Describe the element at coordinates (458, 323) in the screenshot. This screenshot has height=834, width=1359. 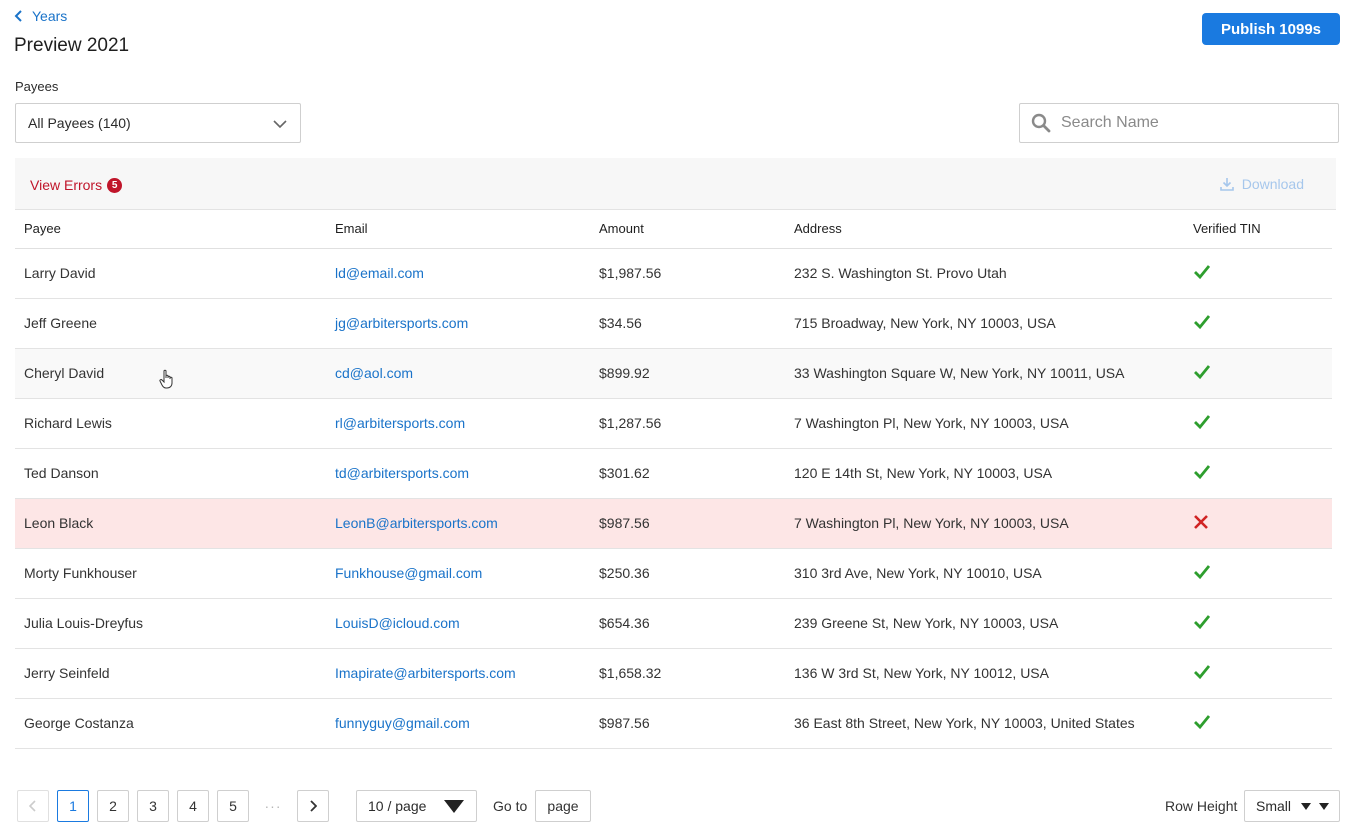
I see `email-cell: jg@arbitersports.com` at that location.